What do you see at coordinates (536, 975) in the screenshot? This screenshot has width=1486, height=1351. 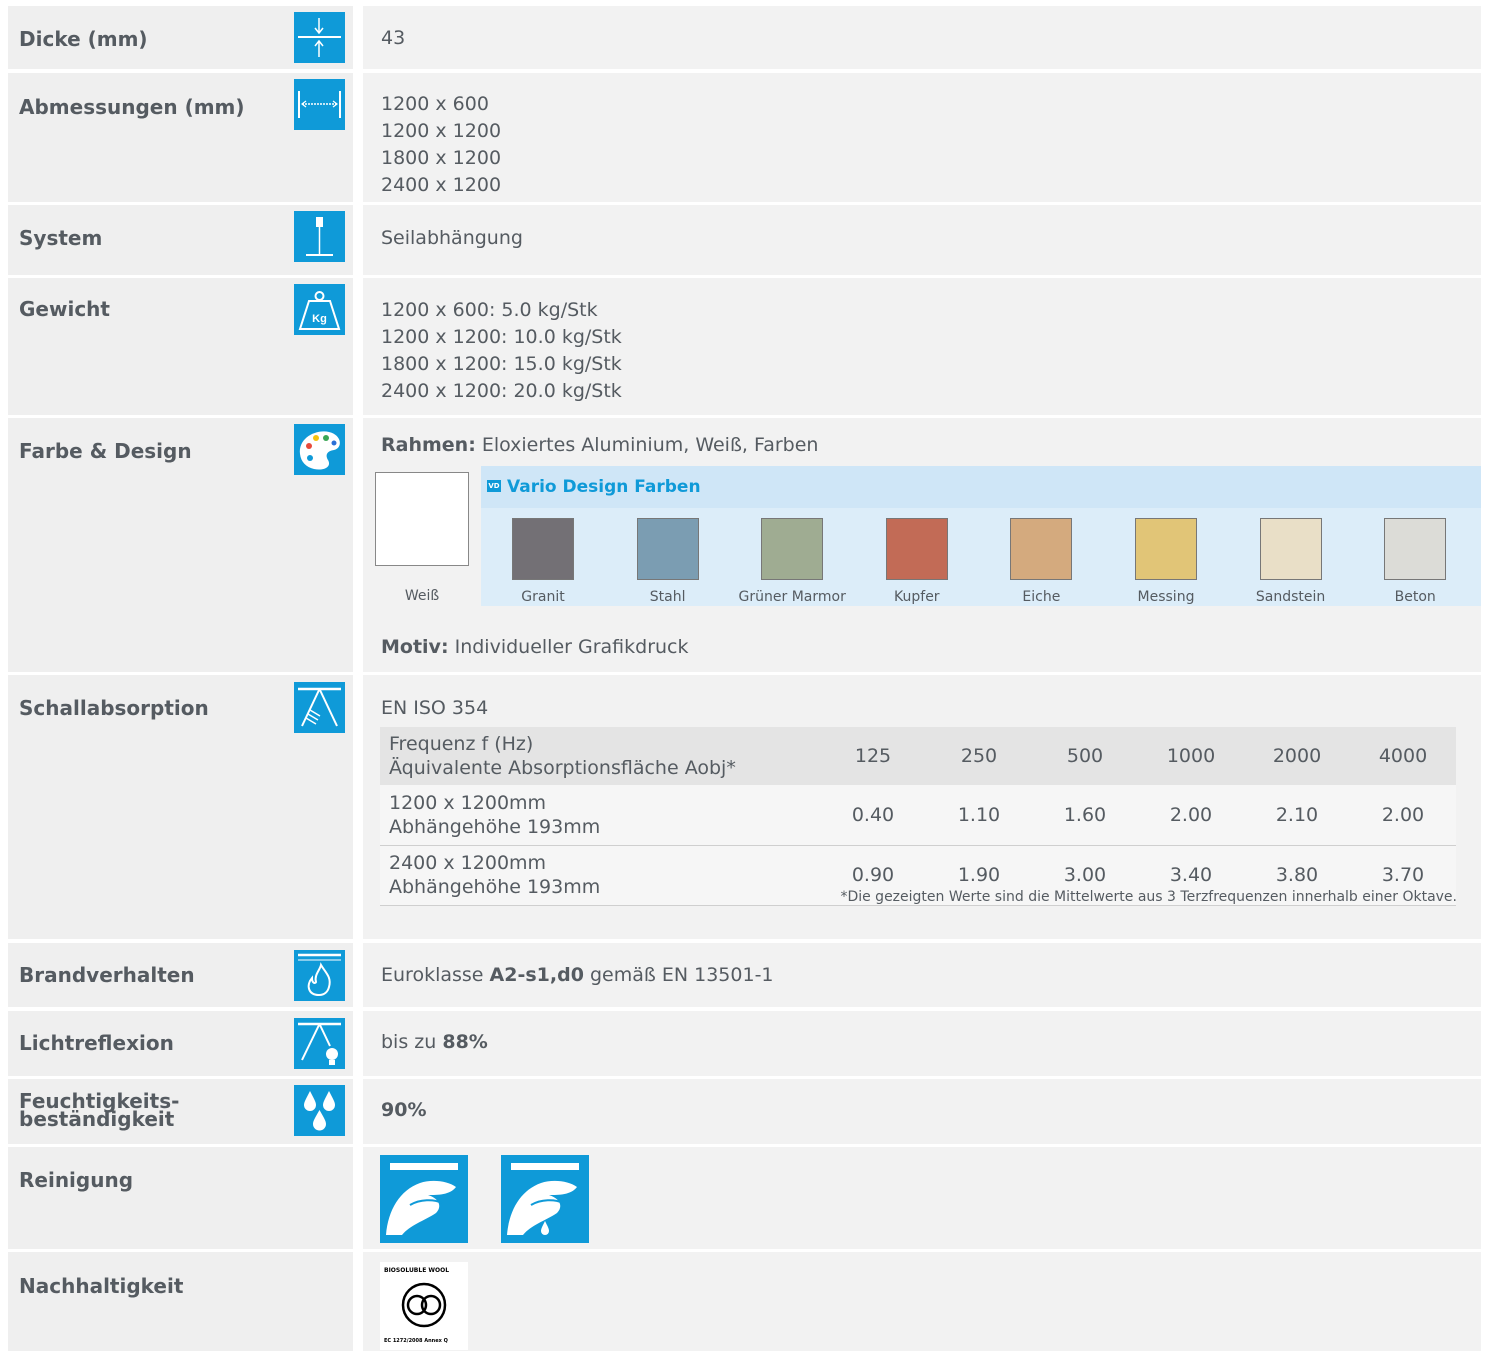 I see `brand-klasse: A2-s1,d0` at bounding box center [536, 975].